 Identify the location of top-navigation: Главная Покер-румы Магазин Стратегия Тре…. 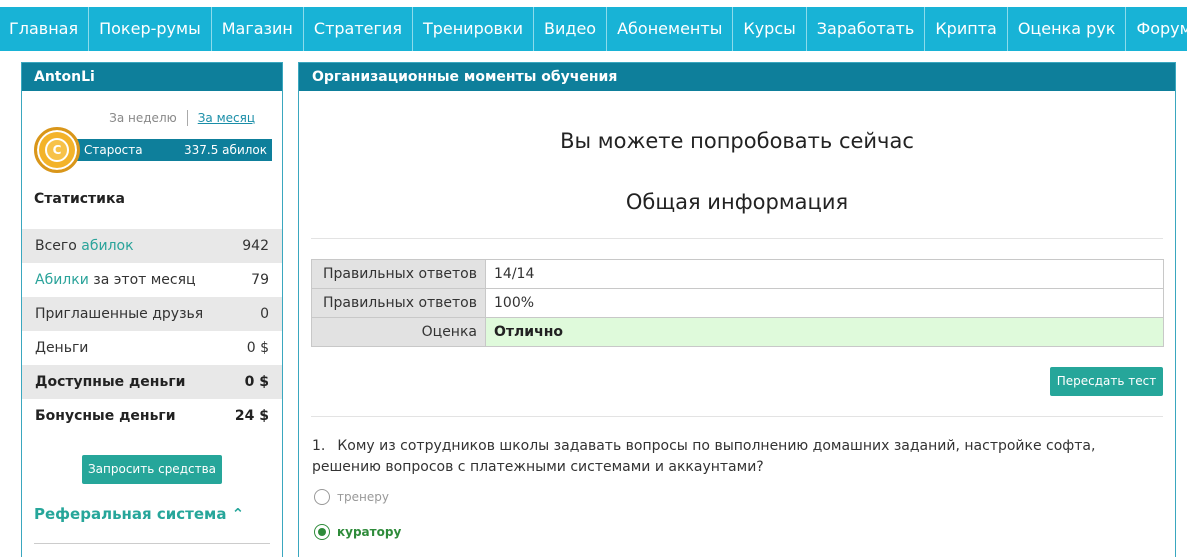
(593, 29).